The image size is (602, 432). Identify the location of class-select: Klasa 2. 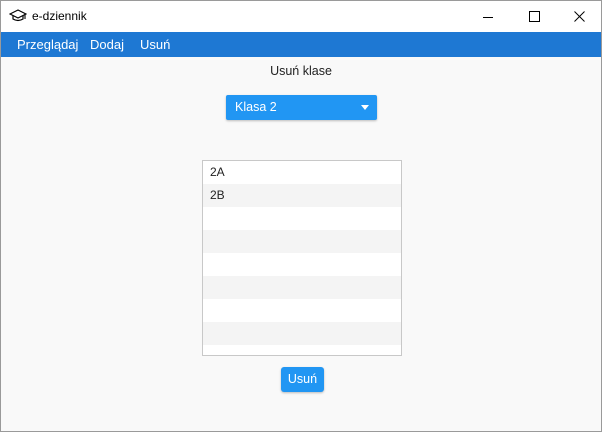
(301, 107).